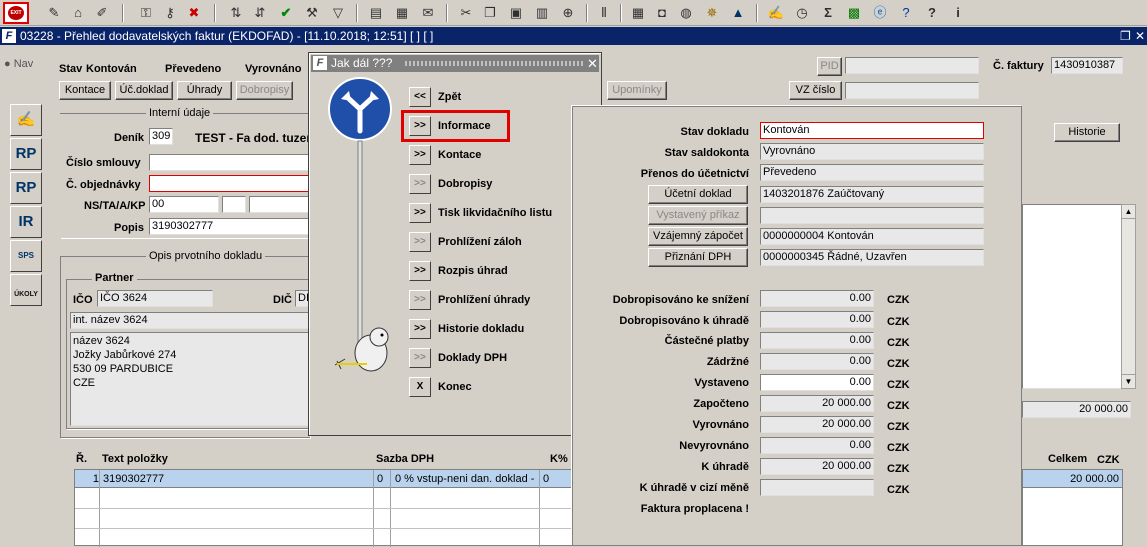  I want to click on dialog-close-icon: ✕, so click(592, 63).